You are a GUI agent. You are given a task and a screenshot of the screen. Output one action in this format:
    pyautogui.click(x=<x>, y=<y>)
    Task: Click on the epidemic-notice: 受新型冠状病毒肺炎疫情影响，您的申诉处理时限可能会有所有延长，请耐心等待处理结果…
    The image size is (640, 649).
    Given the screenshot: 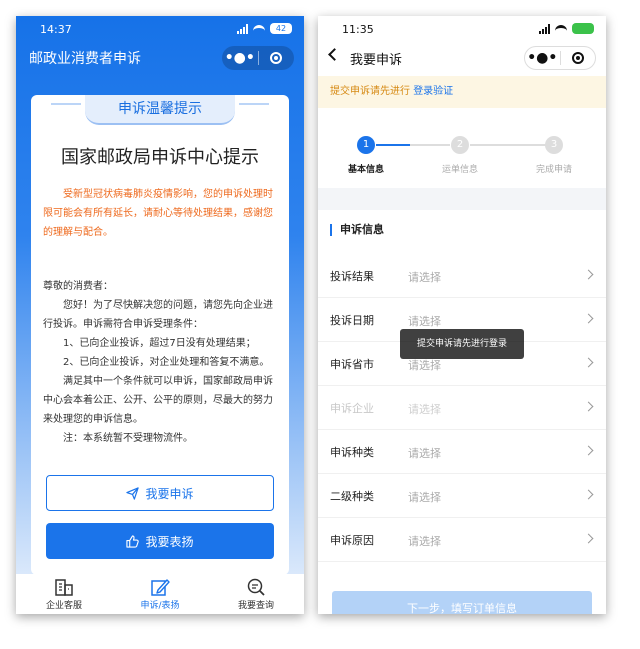 What is the action you would take?
    pyautogui.click(x=158, y=213)
    